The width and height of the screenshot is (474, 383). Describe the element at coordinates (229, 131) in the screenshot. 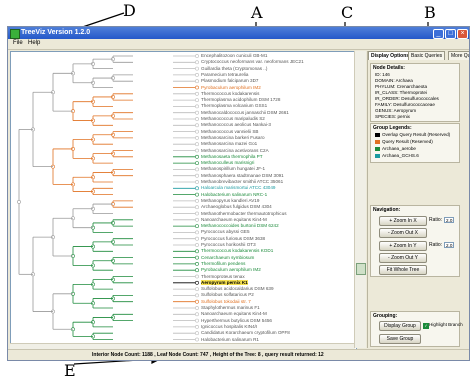

I see `leaf-label: Methanococcus vannielii SB` at that location.